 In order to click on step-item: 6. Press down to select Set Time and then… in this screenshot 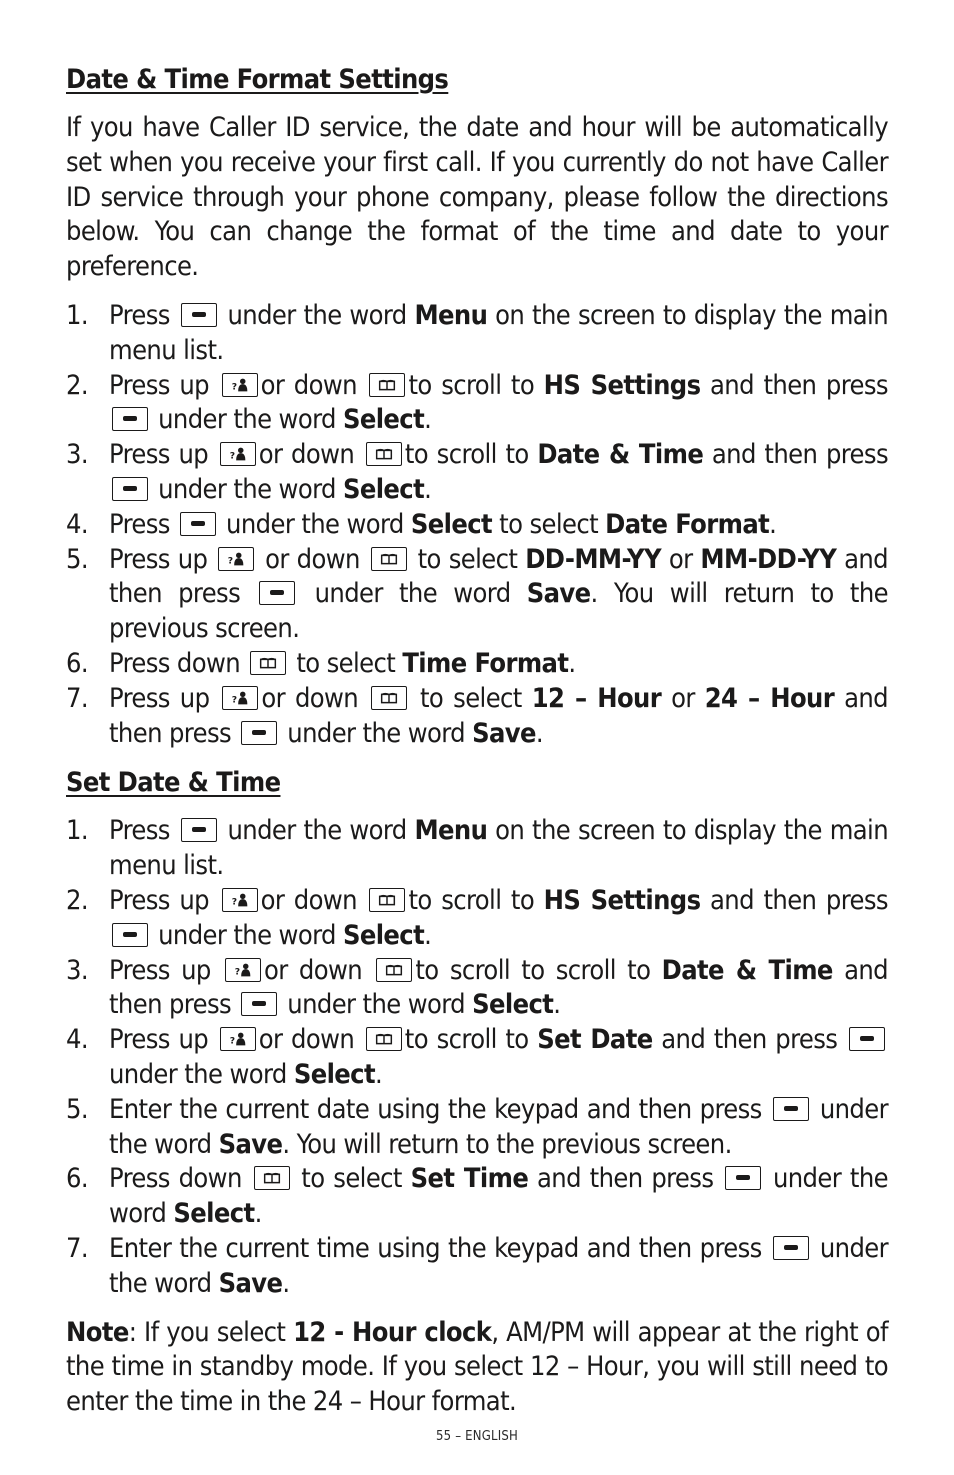, I will do `click(477, 1197)`.